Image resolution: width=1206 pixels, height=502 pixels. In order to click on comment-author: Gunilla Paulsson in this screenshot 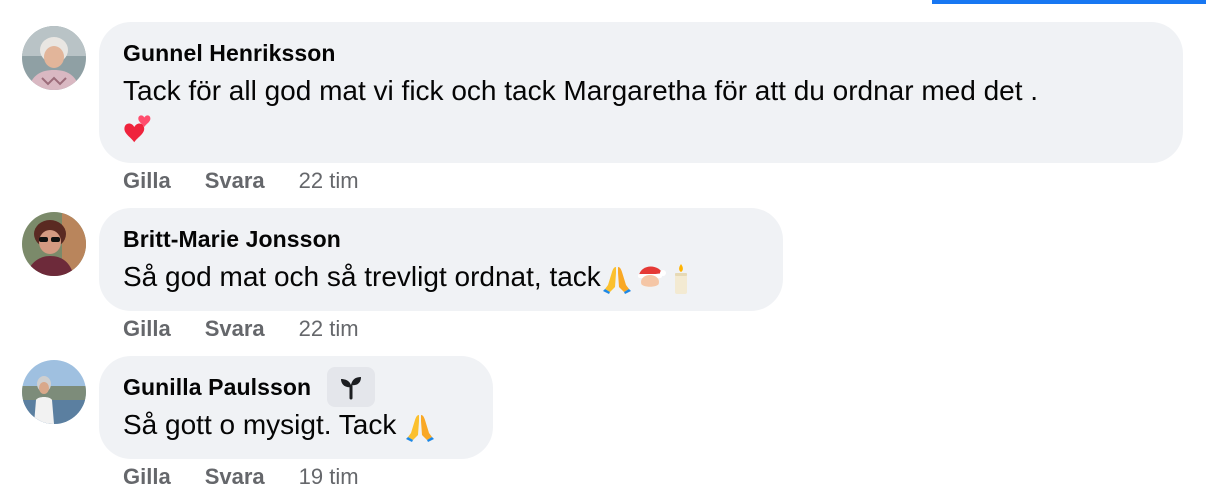, I will do `click(217, 387)`.